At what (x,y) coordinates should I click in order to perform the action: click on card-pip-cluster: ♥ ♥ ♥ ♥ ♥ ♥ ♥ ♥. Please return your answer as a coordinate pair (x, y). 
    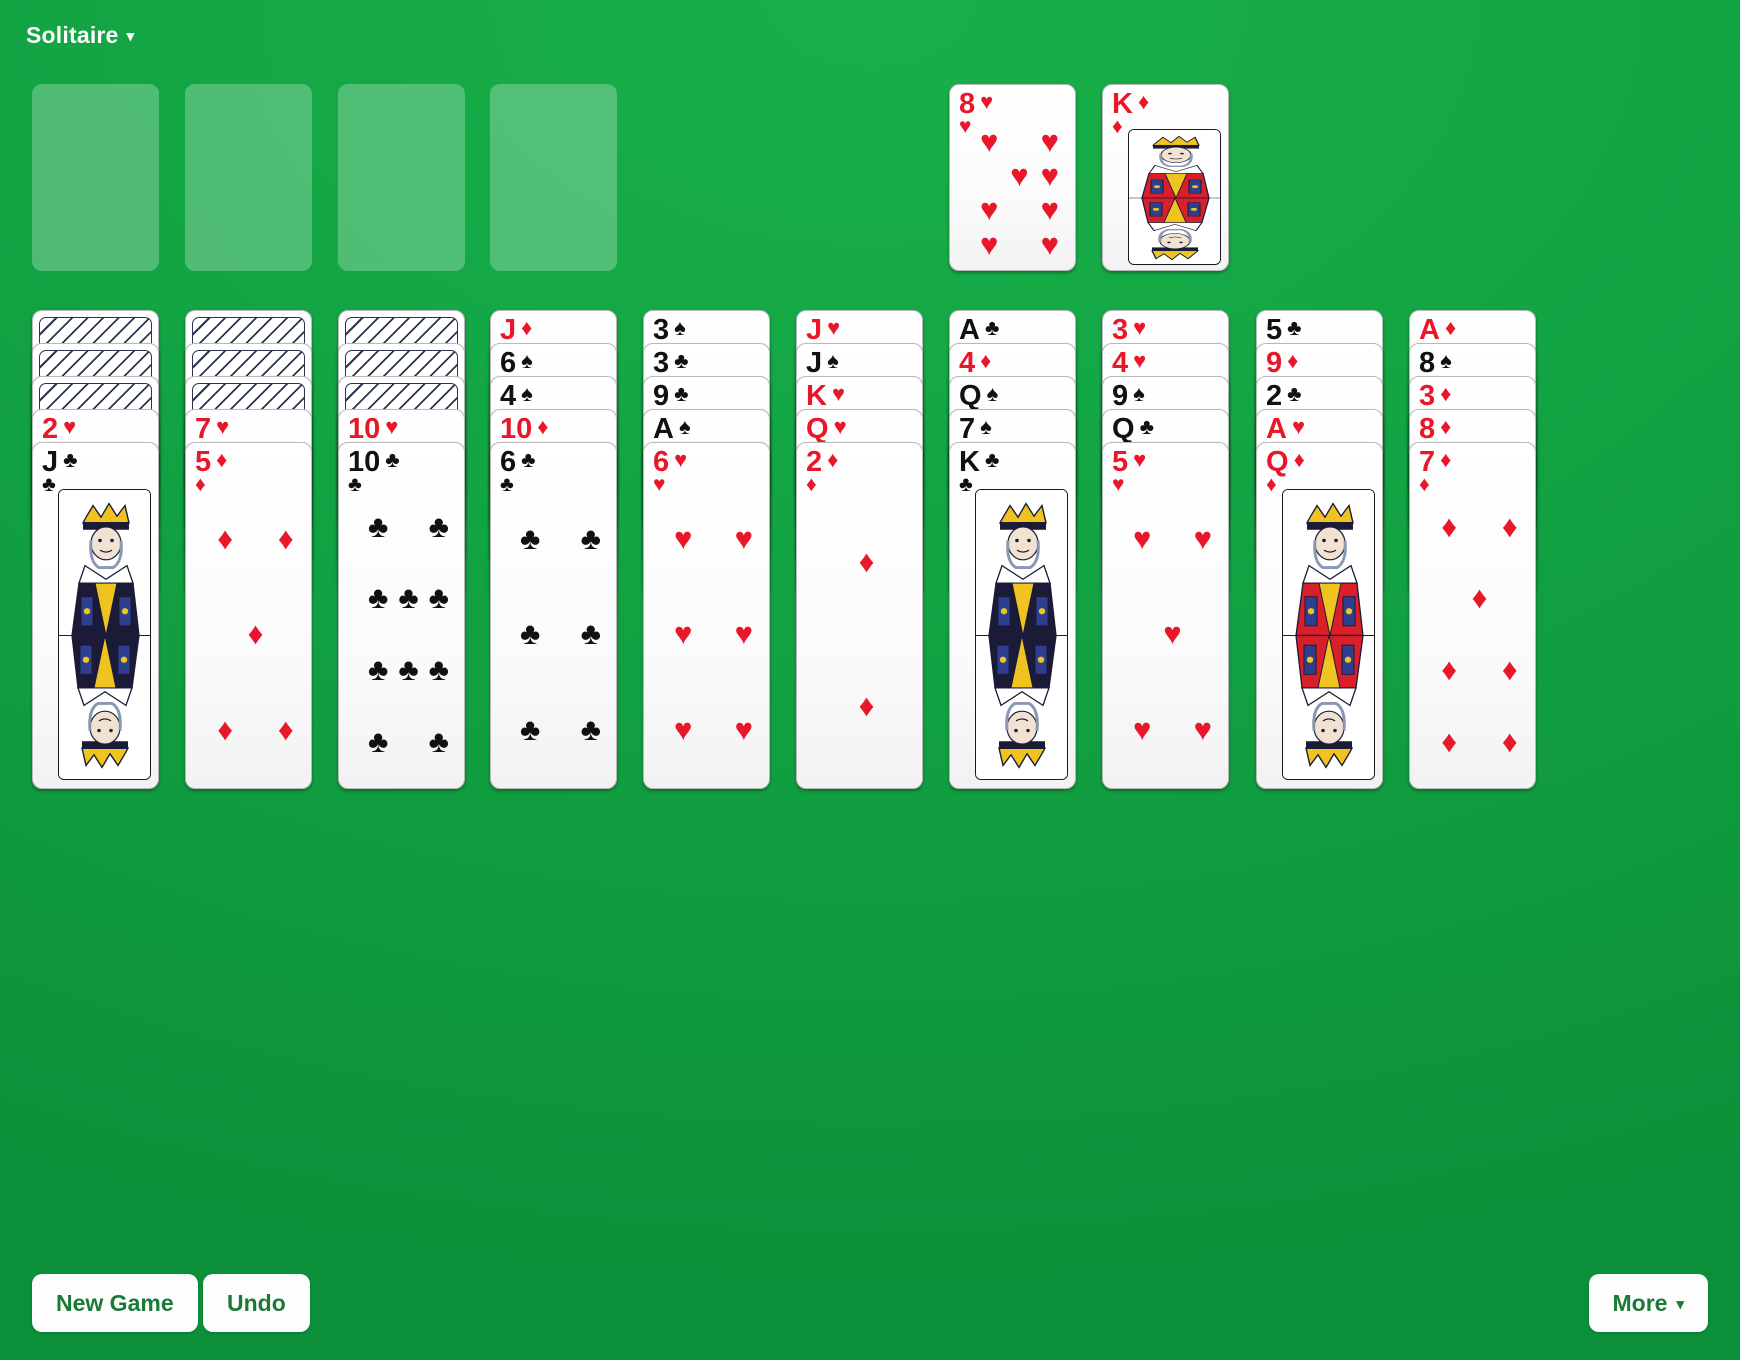
    Looking at the image, I should click on (1019, 193).